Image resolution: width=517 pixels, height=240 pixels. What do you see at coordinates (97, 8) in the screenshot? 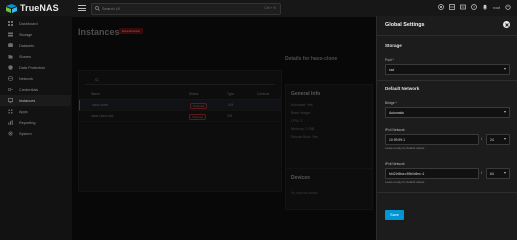
I see `search-icon` at bounding box center [97, 8].